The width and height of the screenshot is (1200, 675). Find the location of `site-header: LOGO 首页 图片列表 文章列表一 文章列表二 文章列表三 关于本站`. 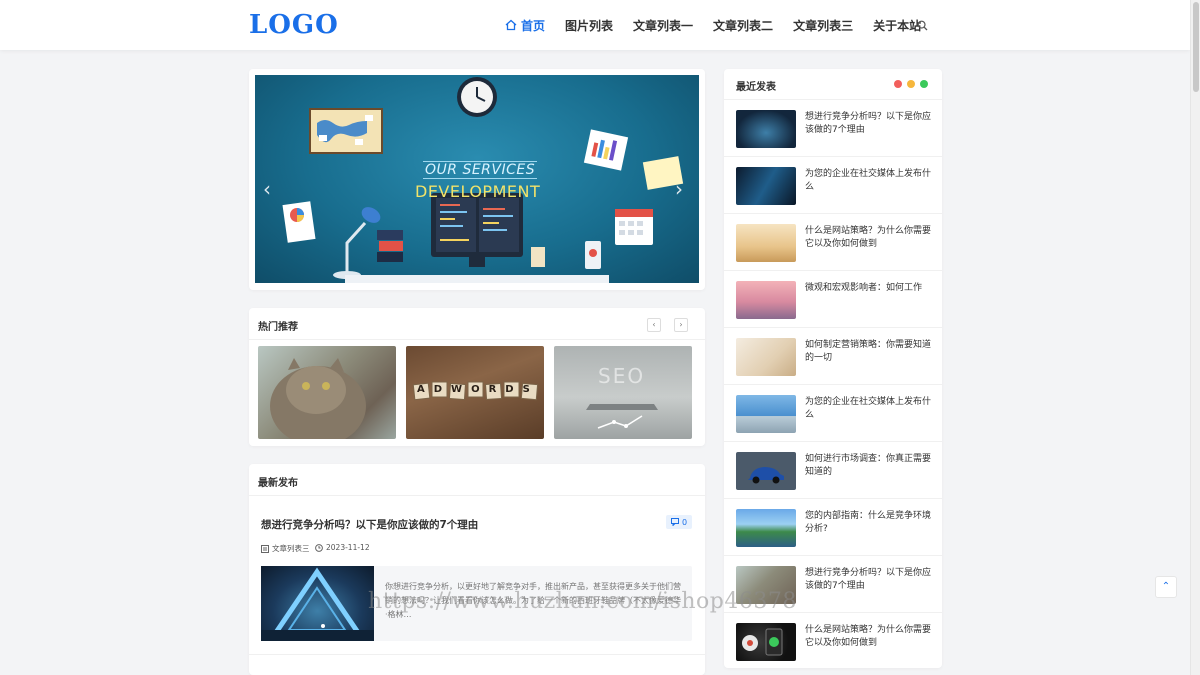

site-header: LOGO 首页 图片列表 文章列表一 文章列表二 文章列表三 关于本站 is located at coordinates (595, 25).